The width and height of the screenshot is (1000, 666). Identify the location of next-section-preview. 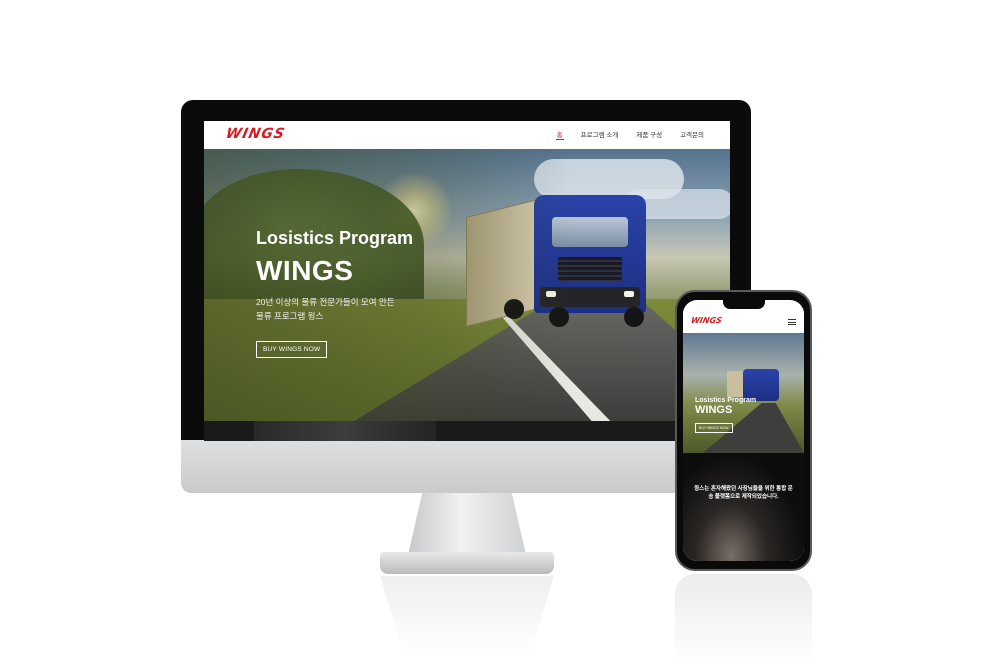
(467, 431).